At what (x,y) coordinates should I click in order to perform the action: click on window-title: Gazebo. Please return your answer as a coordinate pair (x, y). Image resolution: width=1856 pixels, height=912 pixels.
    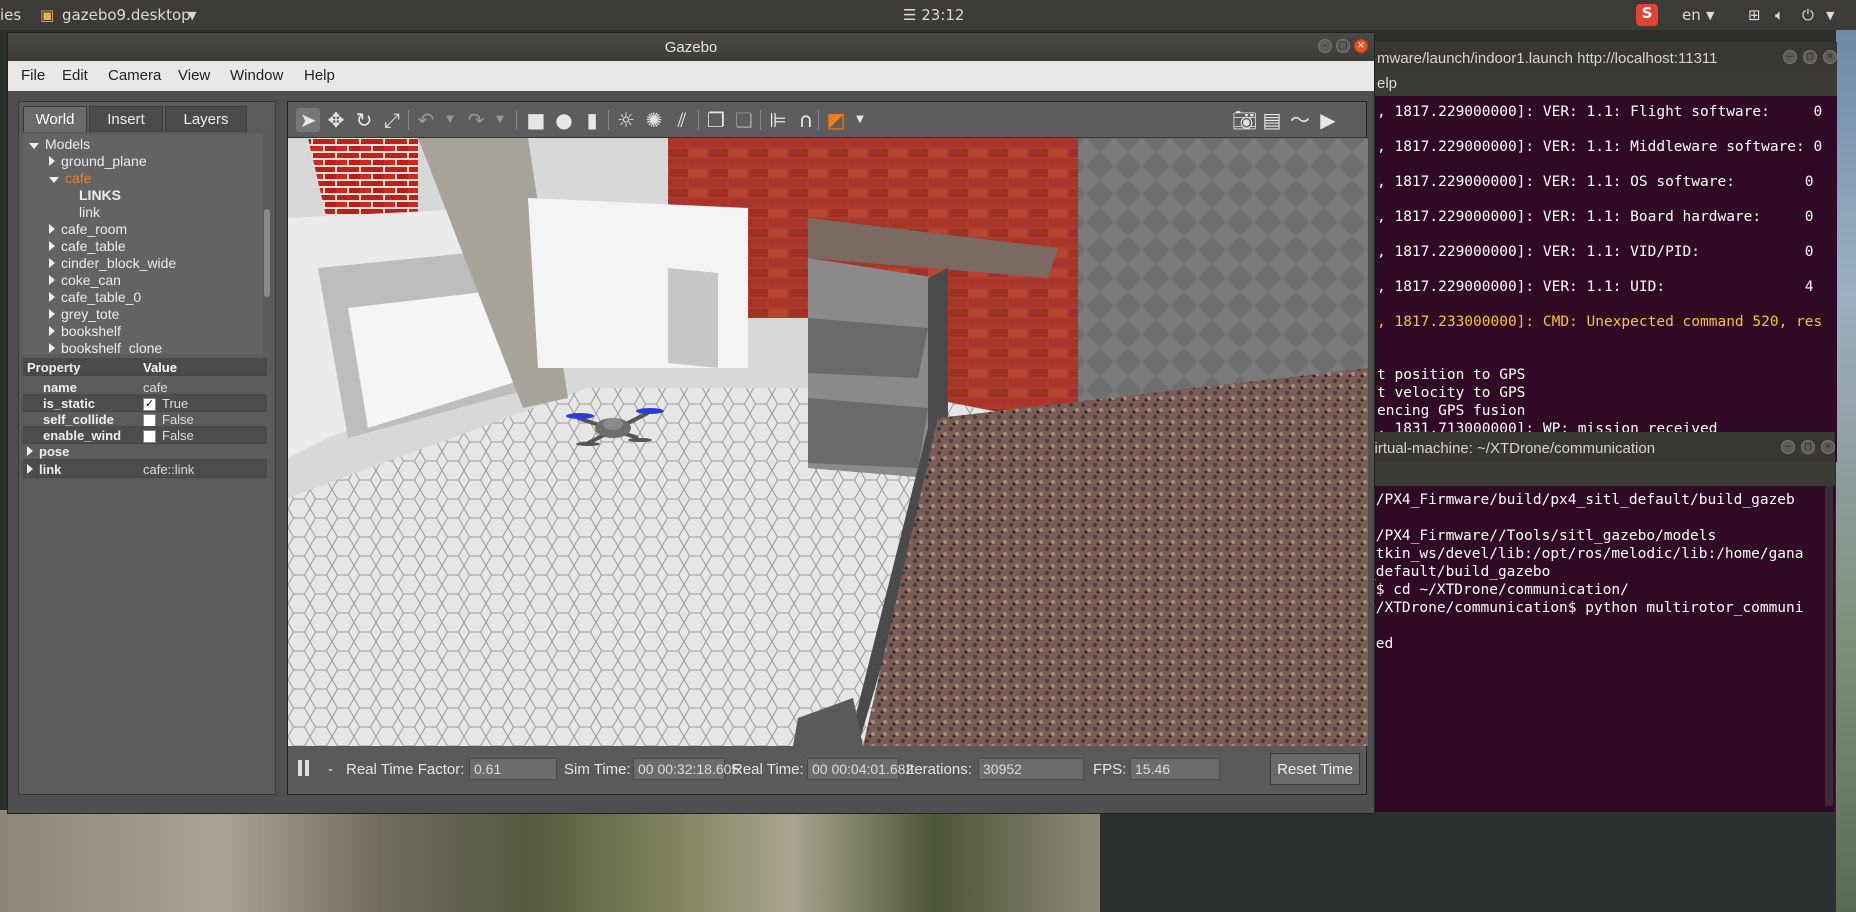
    Looking at the image, I should click on (691, 47).